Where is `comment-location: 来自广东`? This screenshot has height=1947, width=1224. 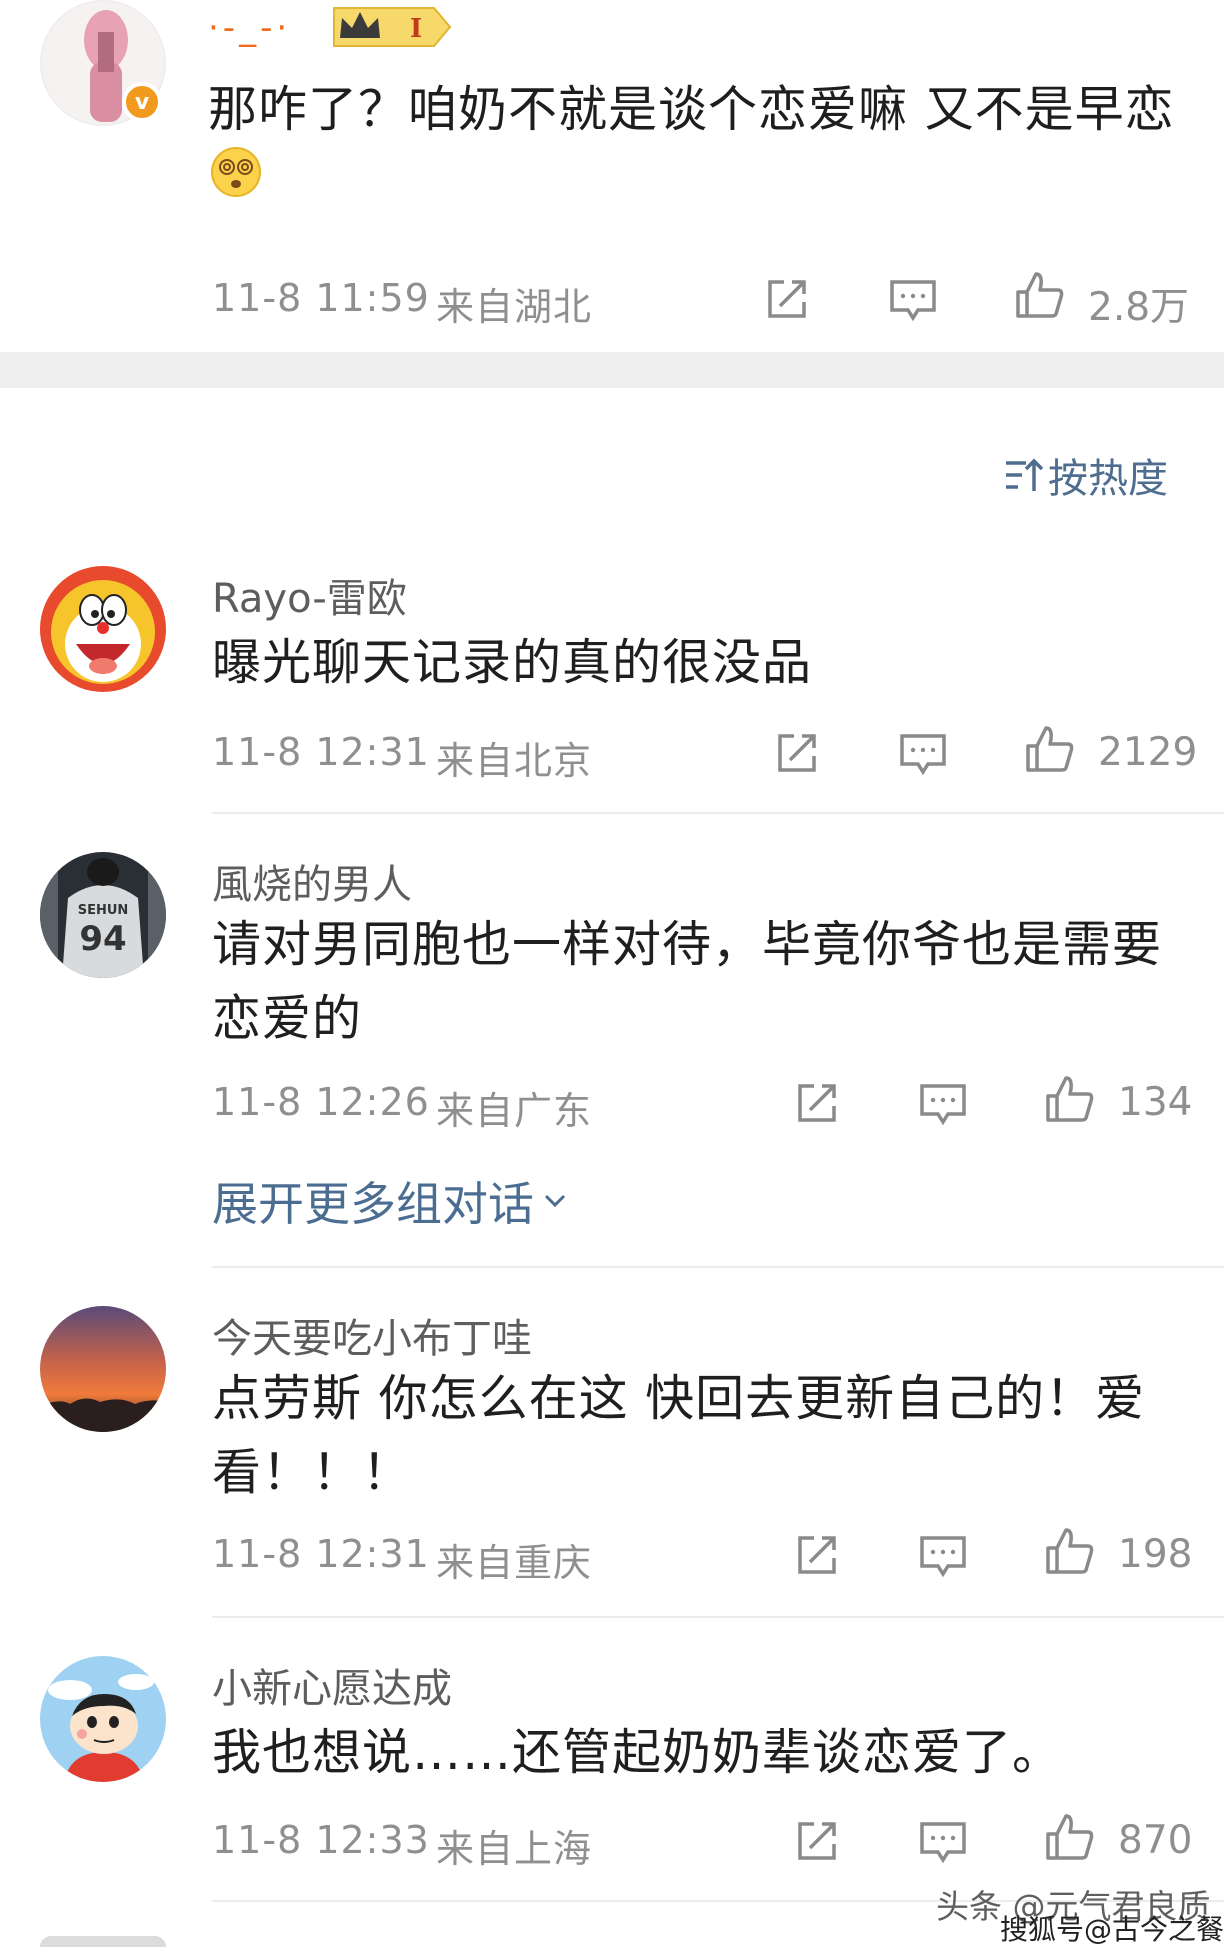
comment-location: 来自广东 is located at coordinates (514, 1111).